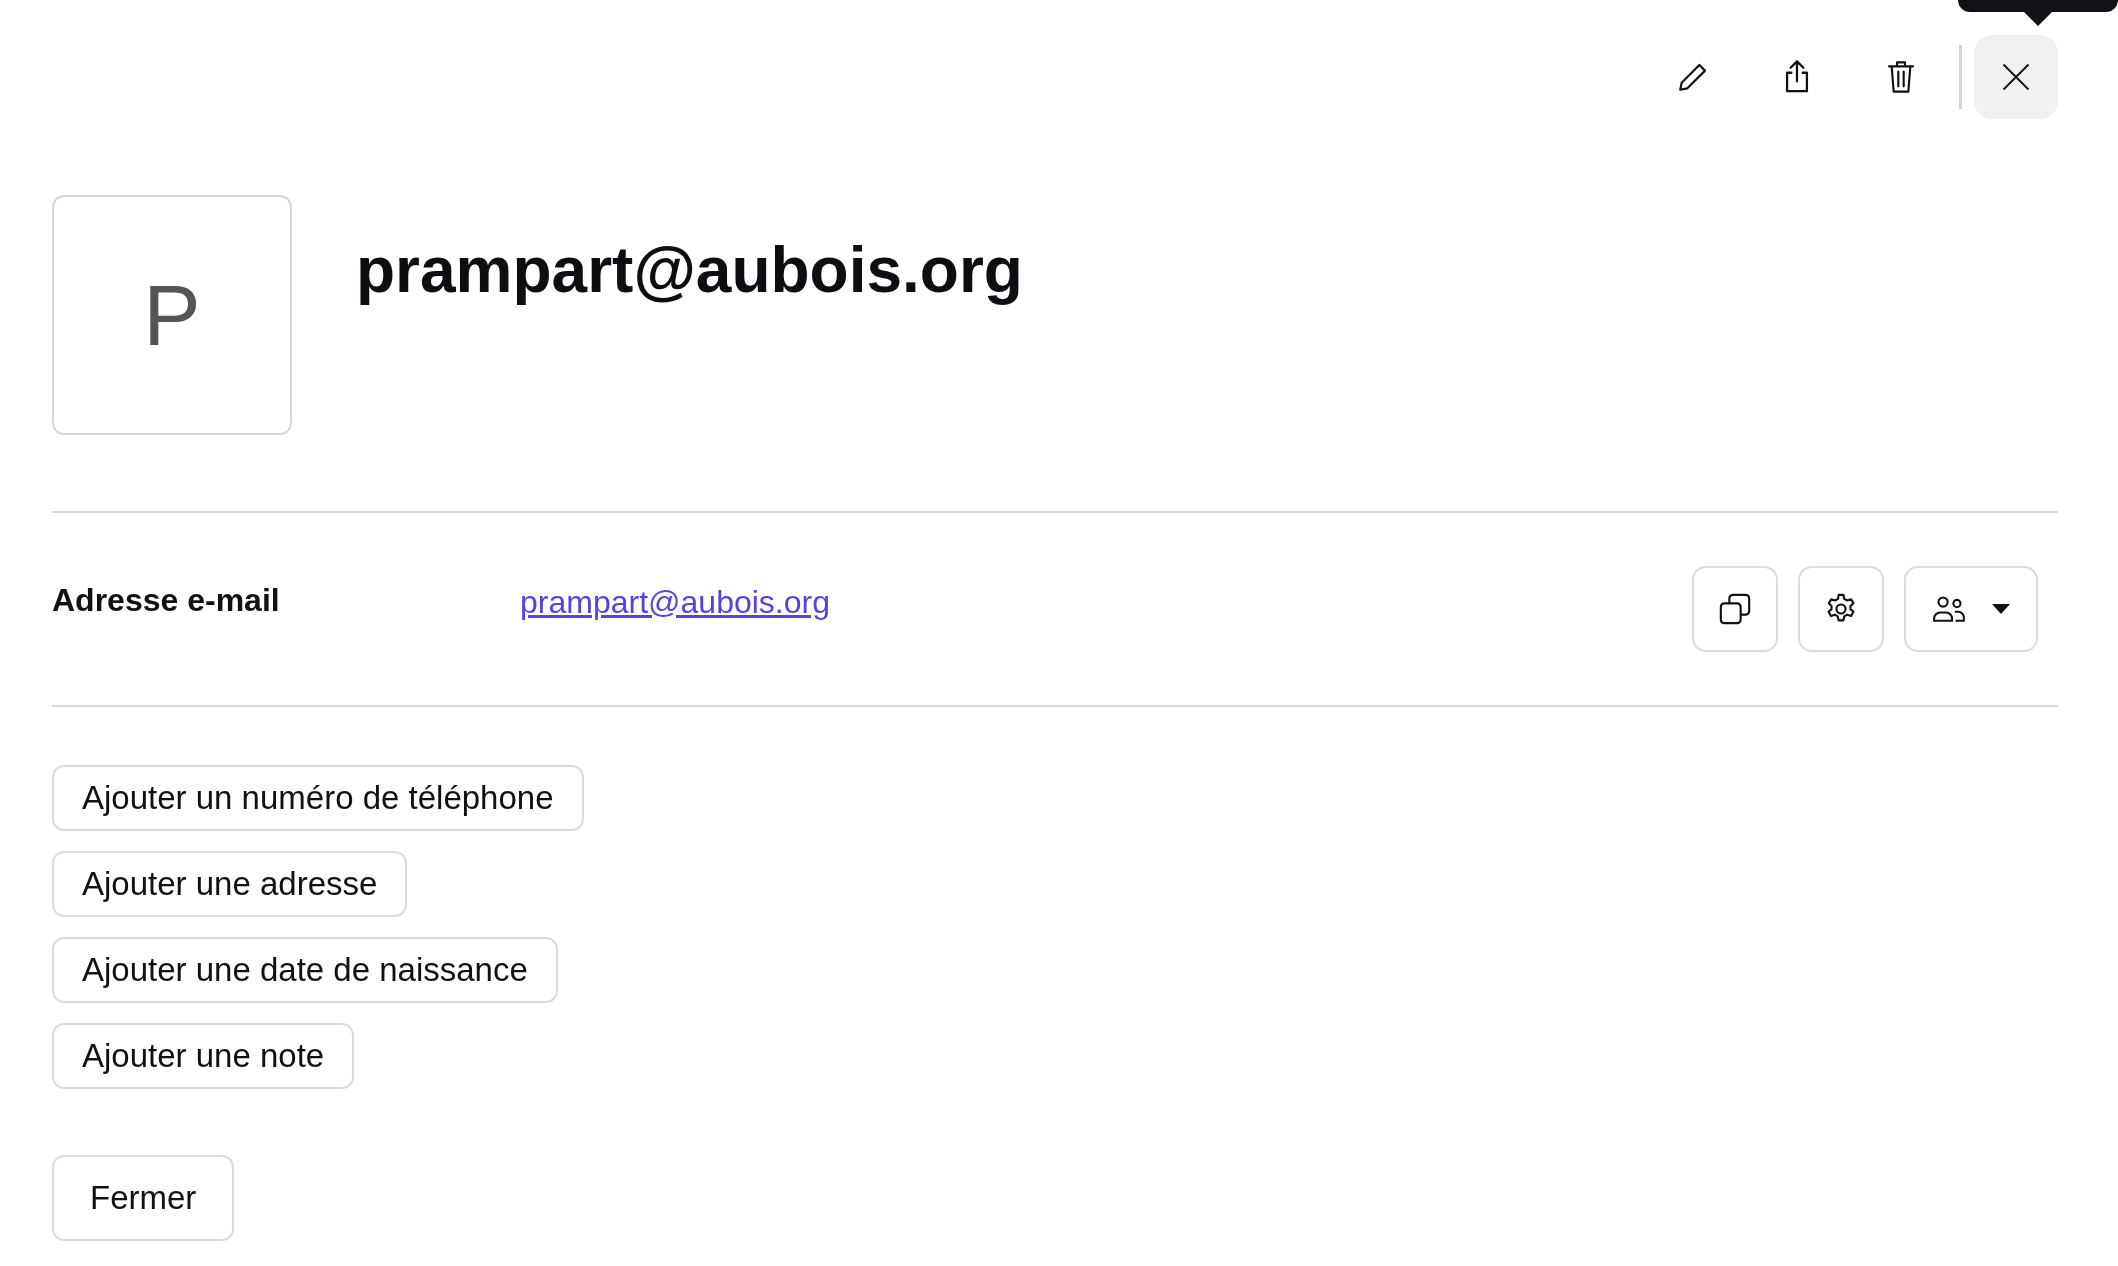  I want to click on email-link: prampart@aubois.org, so click(675, 602).